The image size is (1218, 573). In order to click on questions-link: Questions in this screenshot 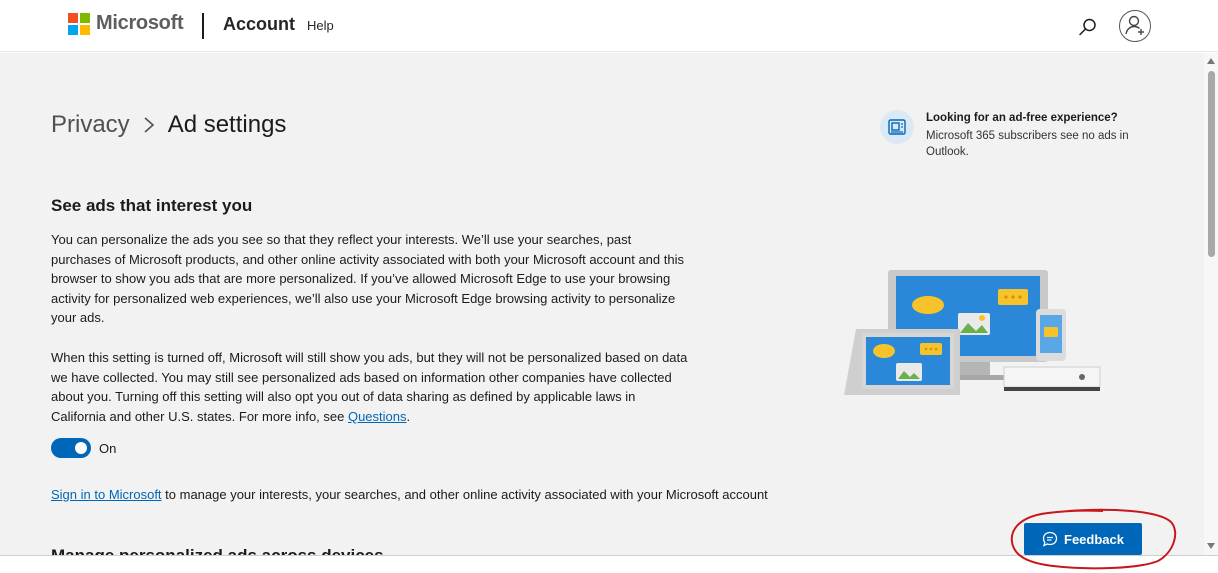, I will do `click(377, 416)`.